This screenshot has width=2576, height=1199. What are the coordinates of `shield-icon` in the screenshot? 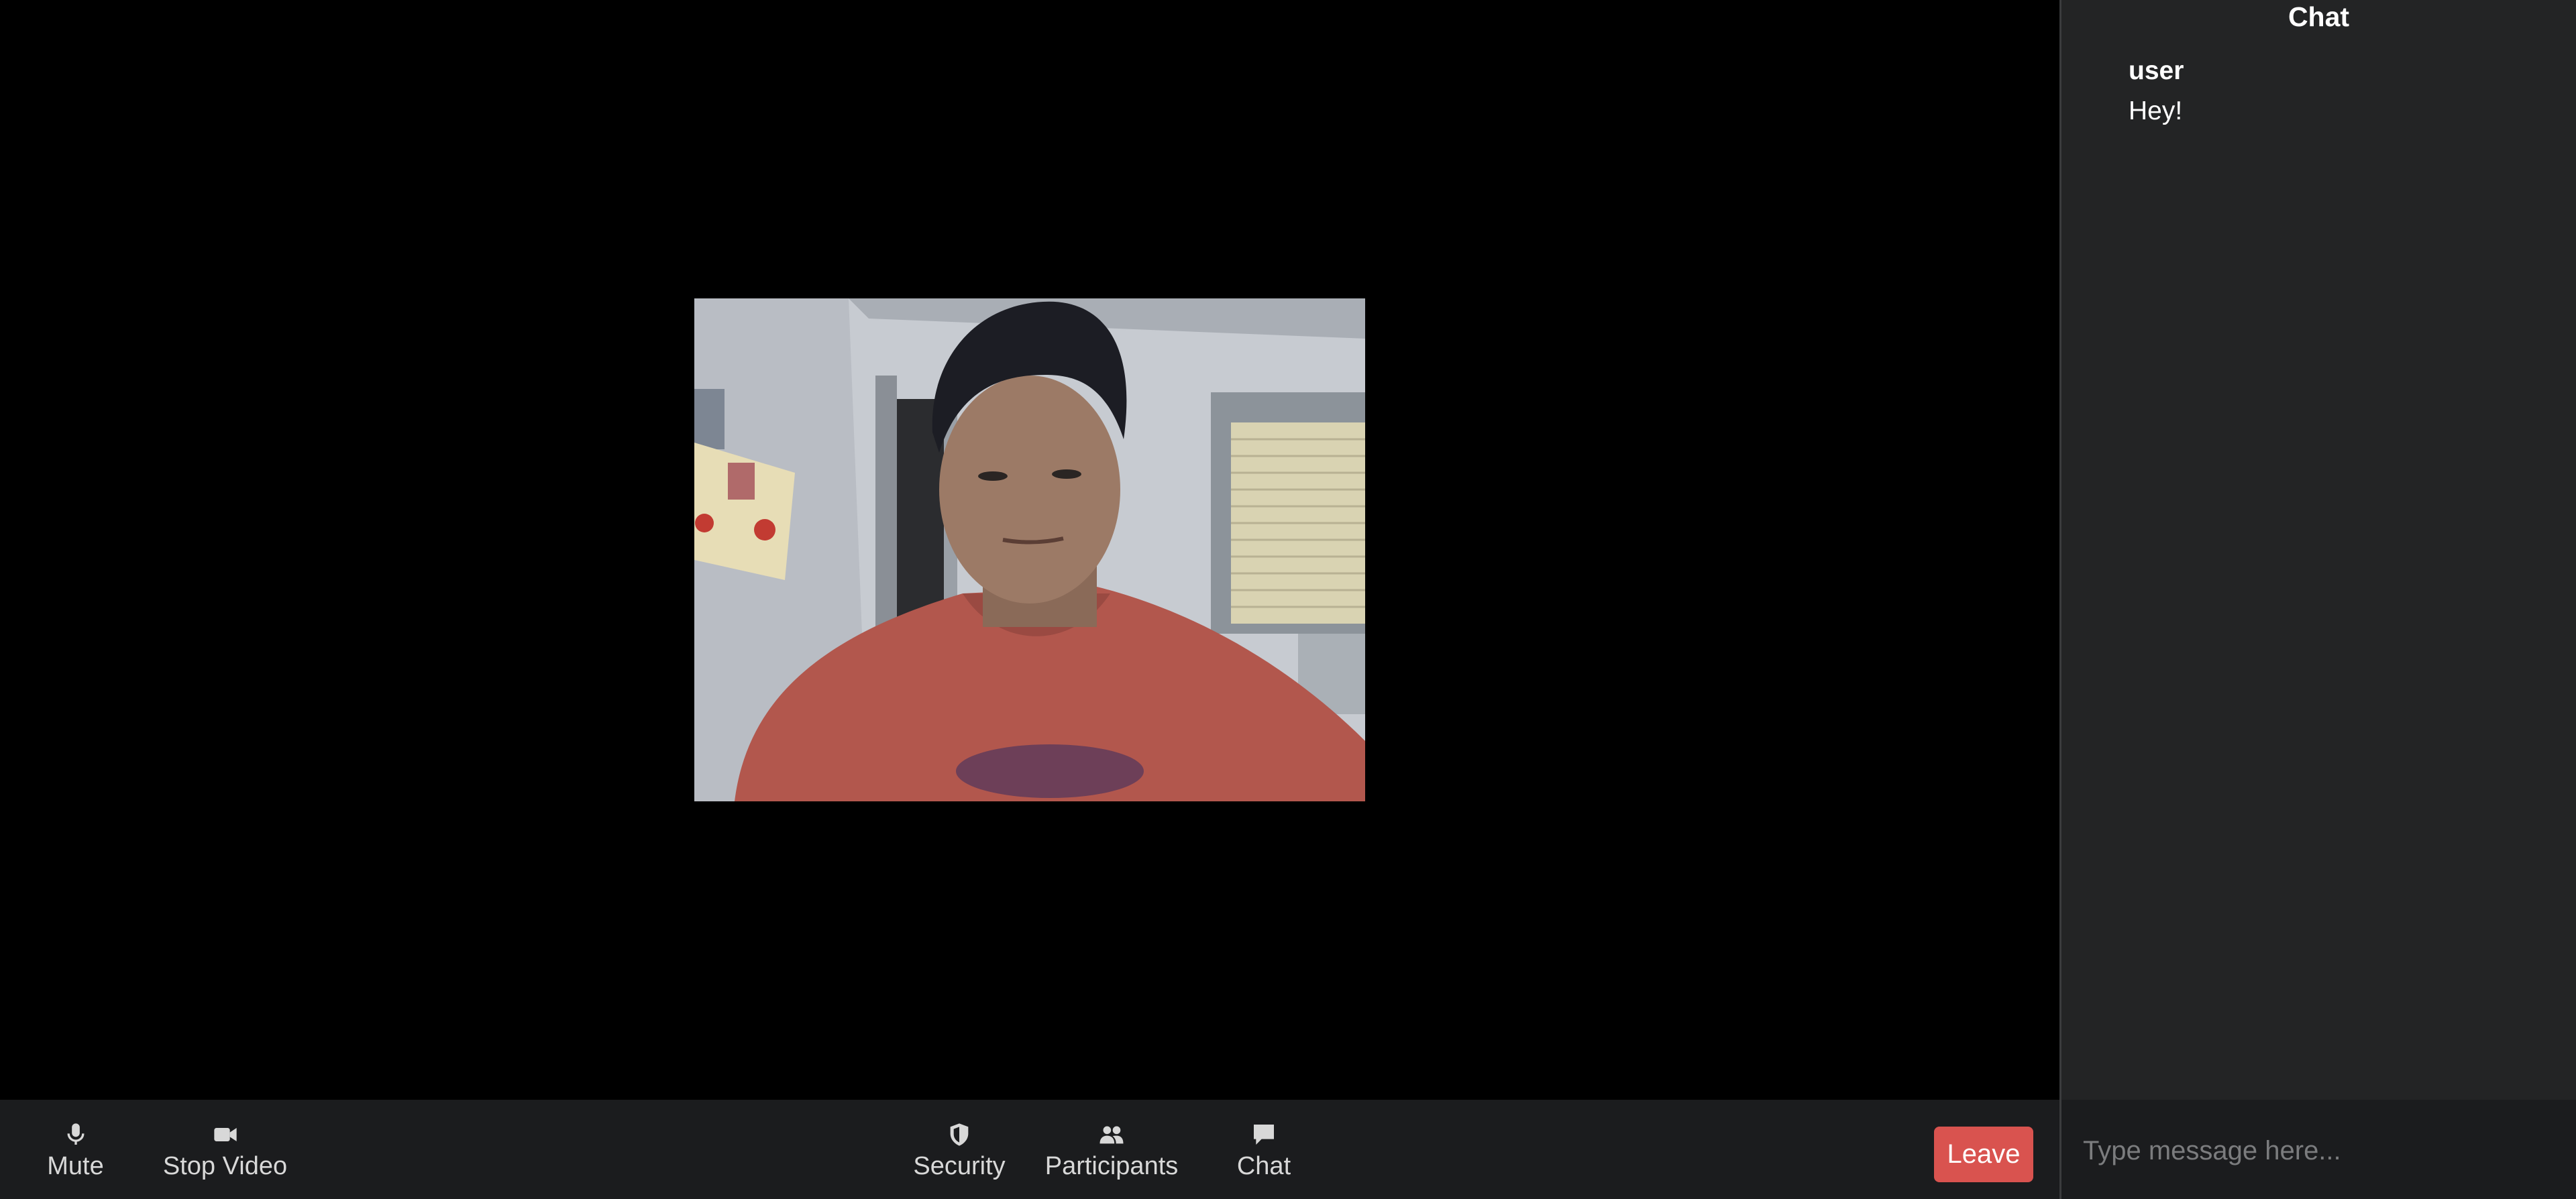 It's located at (959, 1134).